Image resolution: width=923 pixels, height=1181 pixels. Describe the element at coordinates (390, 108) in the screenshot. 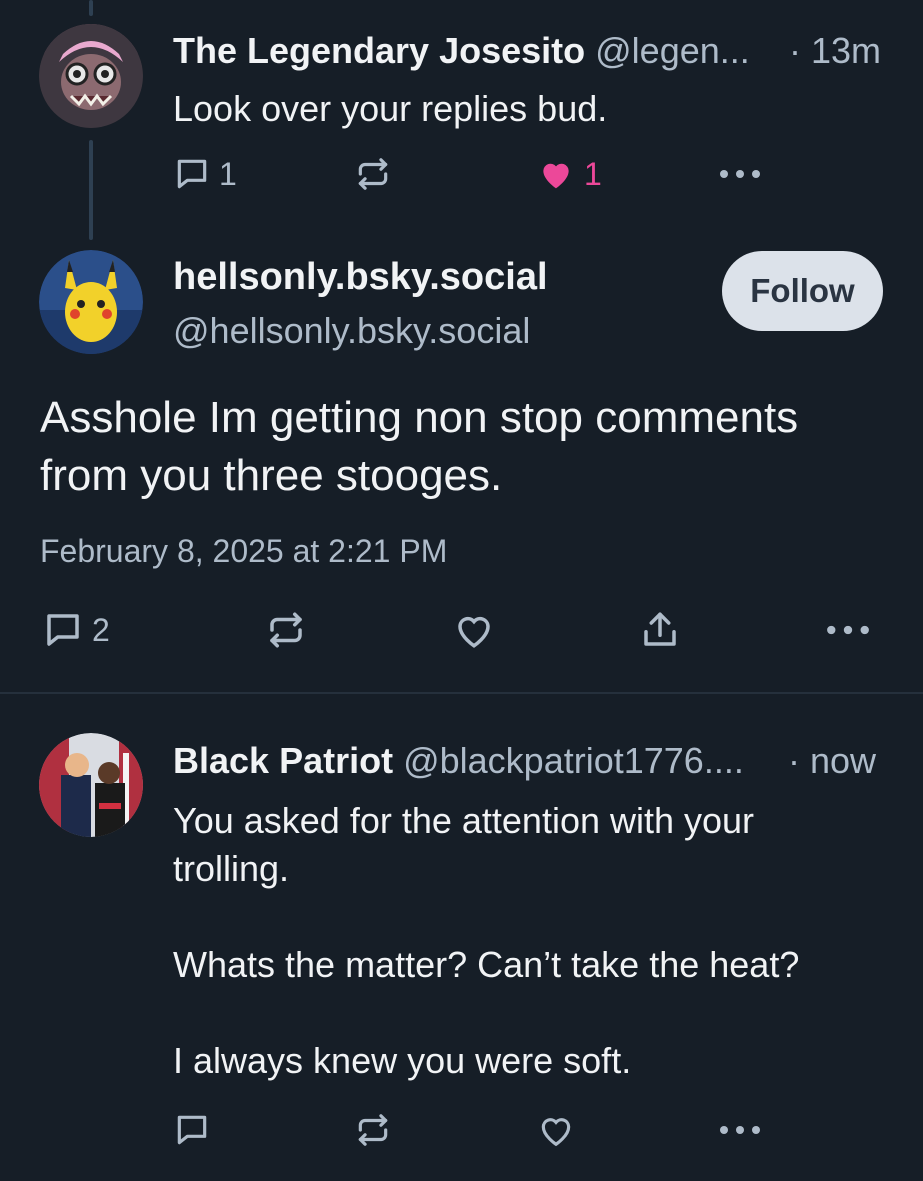

I see `post-text: Look over your replies bud.` at that location.